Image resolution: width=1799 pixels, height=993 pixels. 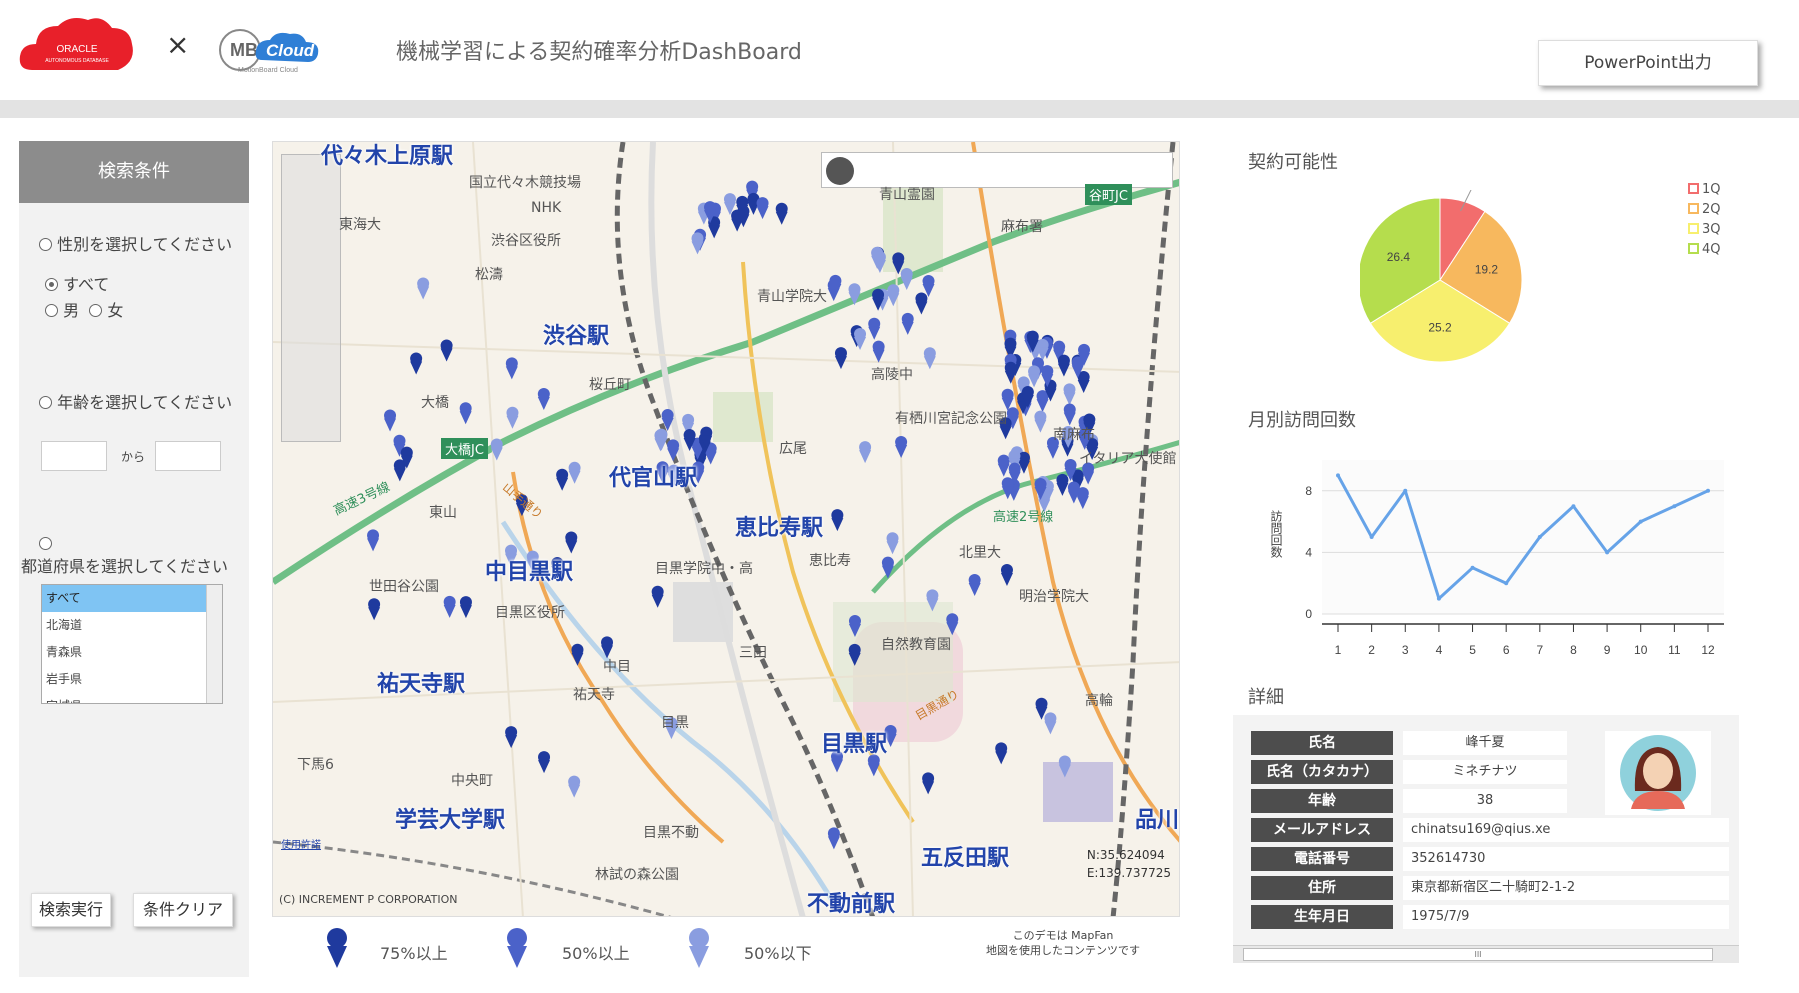 What do you see at coordinates (1460, 280) in the screenshot?
I see `pie-chart: 7.219.225.226.4` at bounding box center [1460, 280].